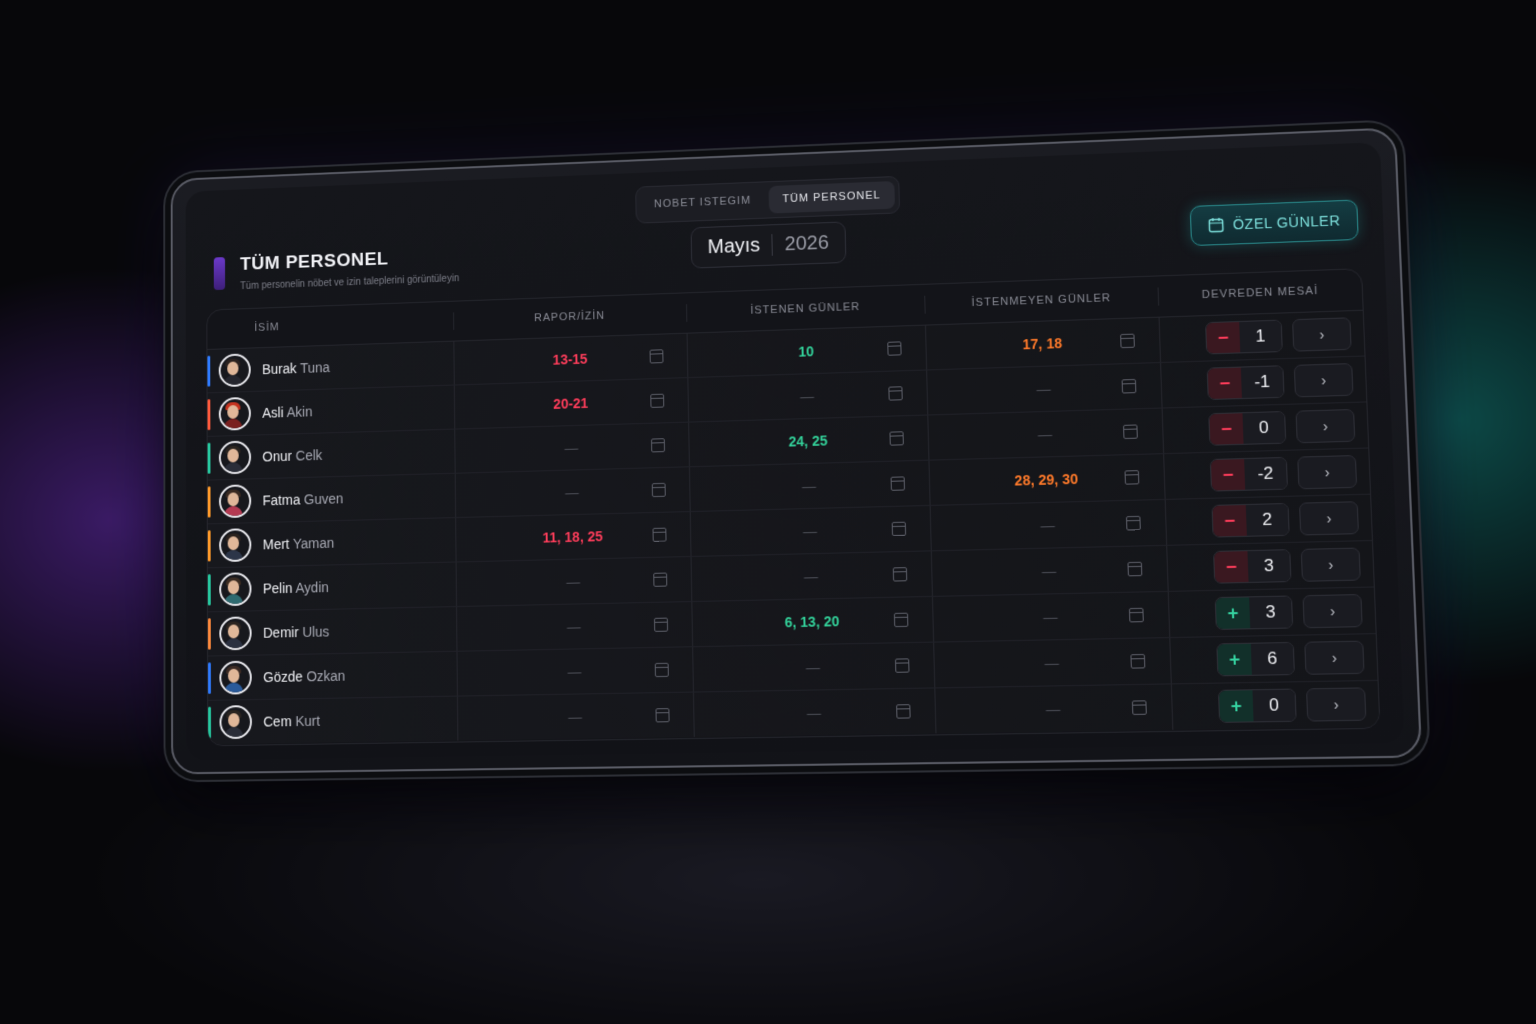  I want to click on last-name: Ozkan, so click(326, 676).